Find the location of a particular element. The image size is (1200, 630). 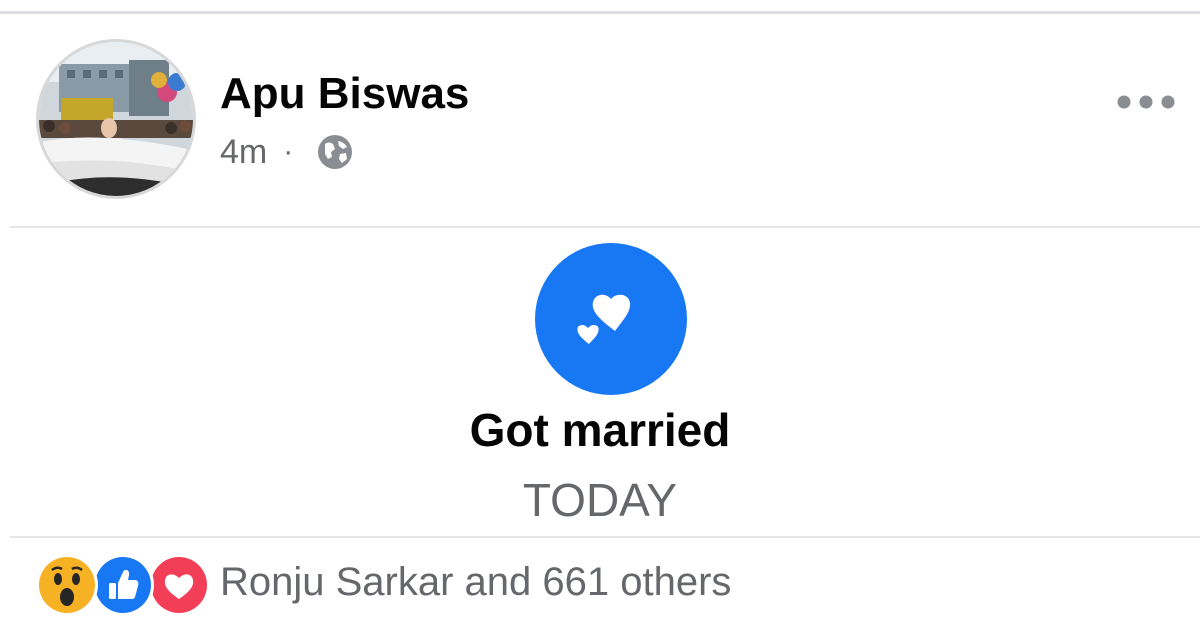

top-divider is located at coordinates (600, 12).